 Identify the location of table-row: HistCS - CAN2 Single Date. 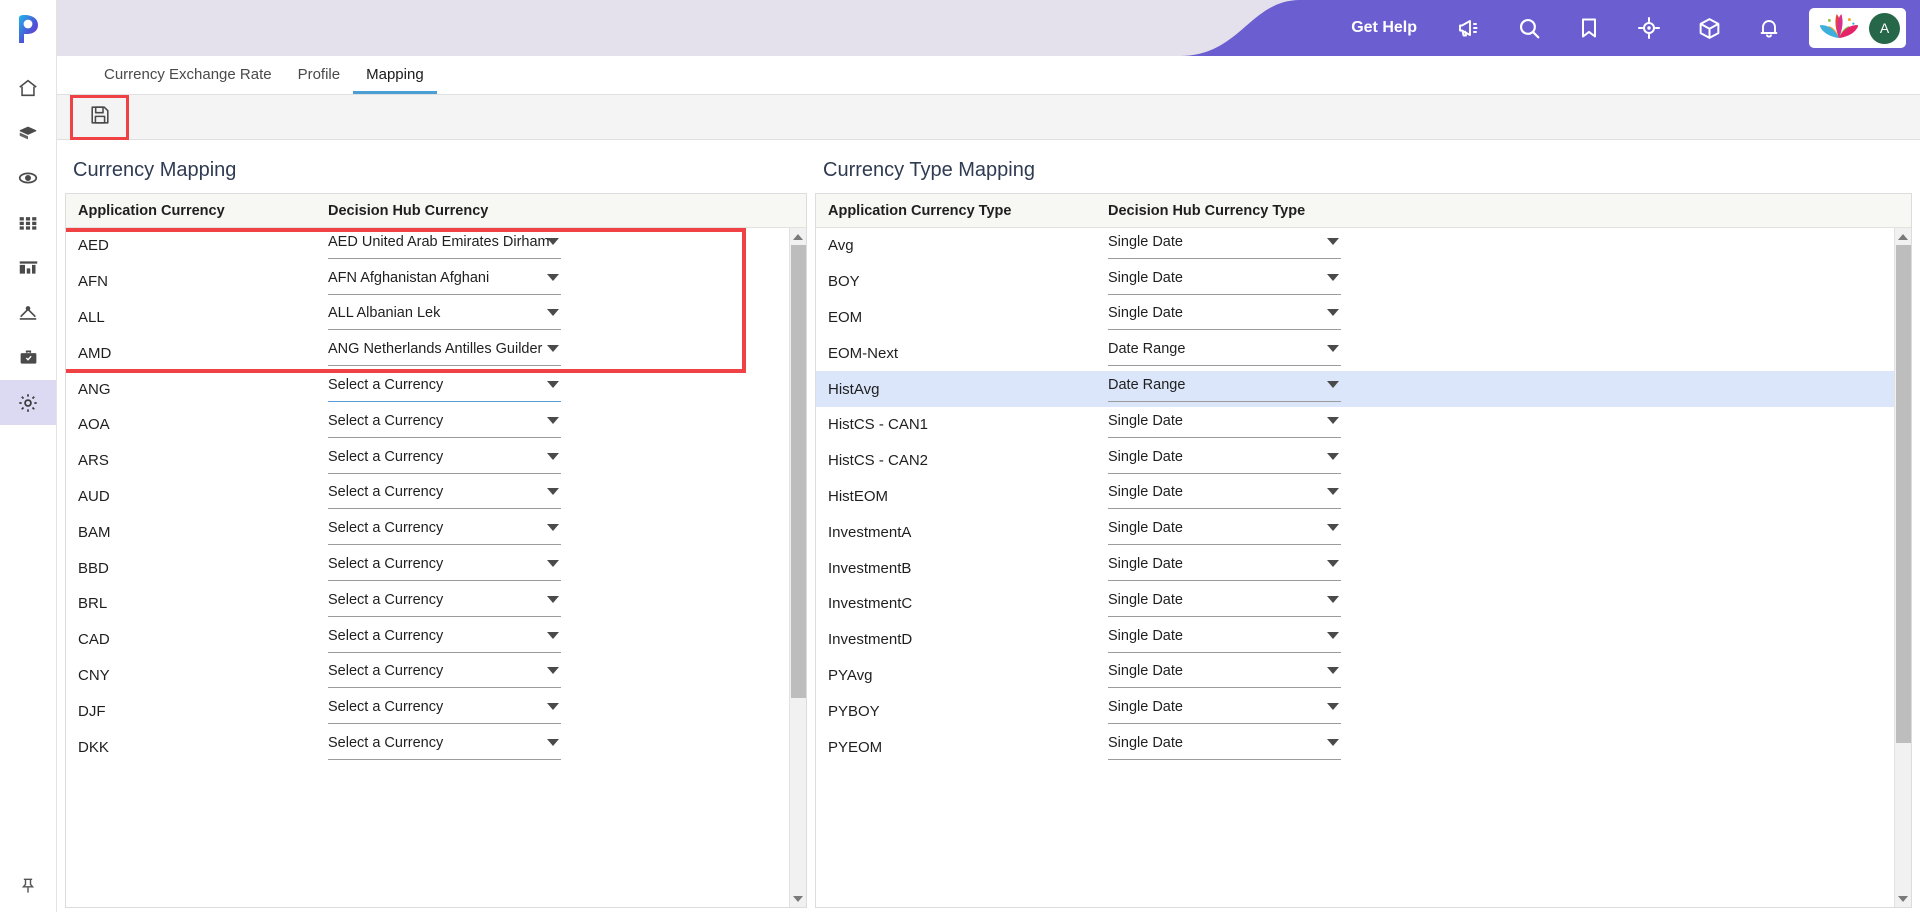
(1363, 461).